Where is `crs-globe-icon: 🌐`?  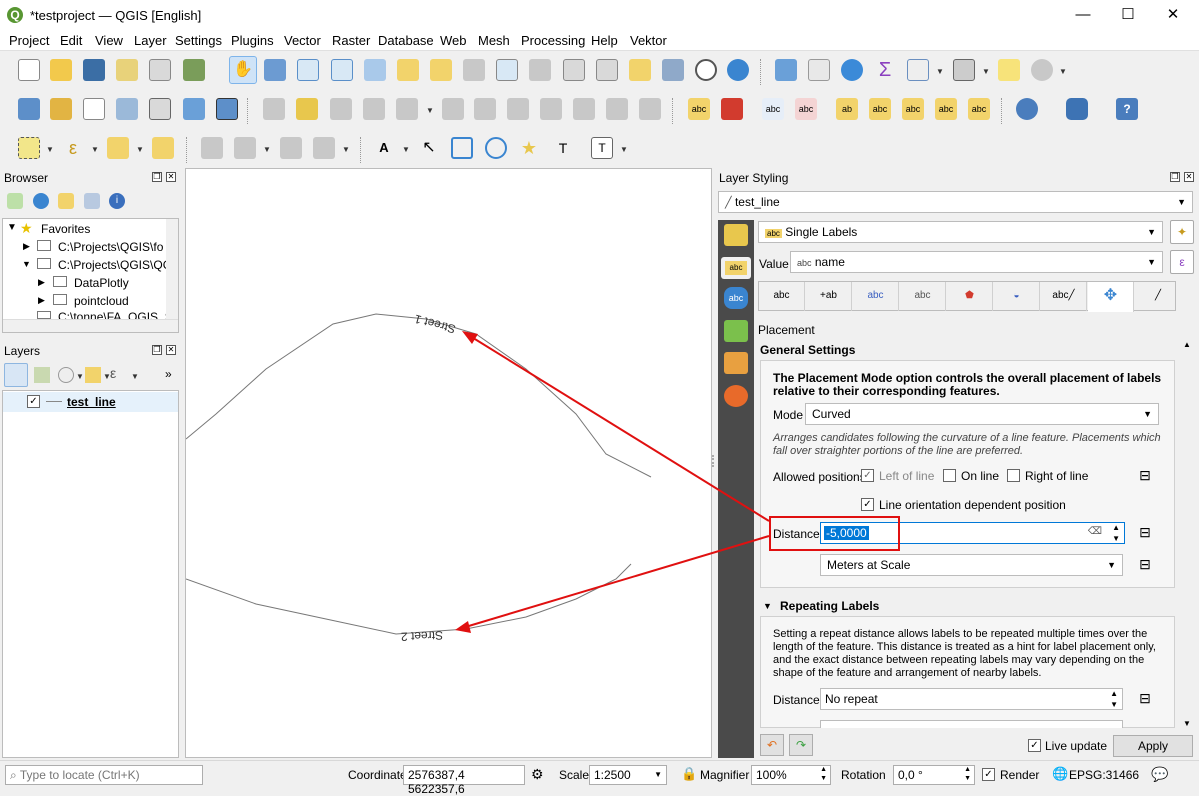
crs-globe-icon: 🌐 is located at coordinates (1060, 774).